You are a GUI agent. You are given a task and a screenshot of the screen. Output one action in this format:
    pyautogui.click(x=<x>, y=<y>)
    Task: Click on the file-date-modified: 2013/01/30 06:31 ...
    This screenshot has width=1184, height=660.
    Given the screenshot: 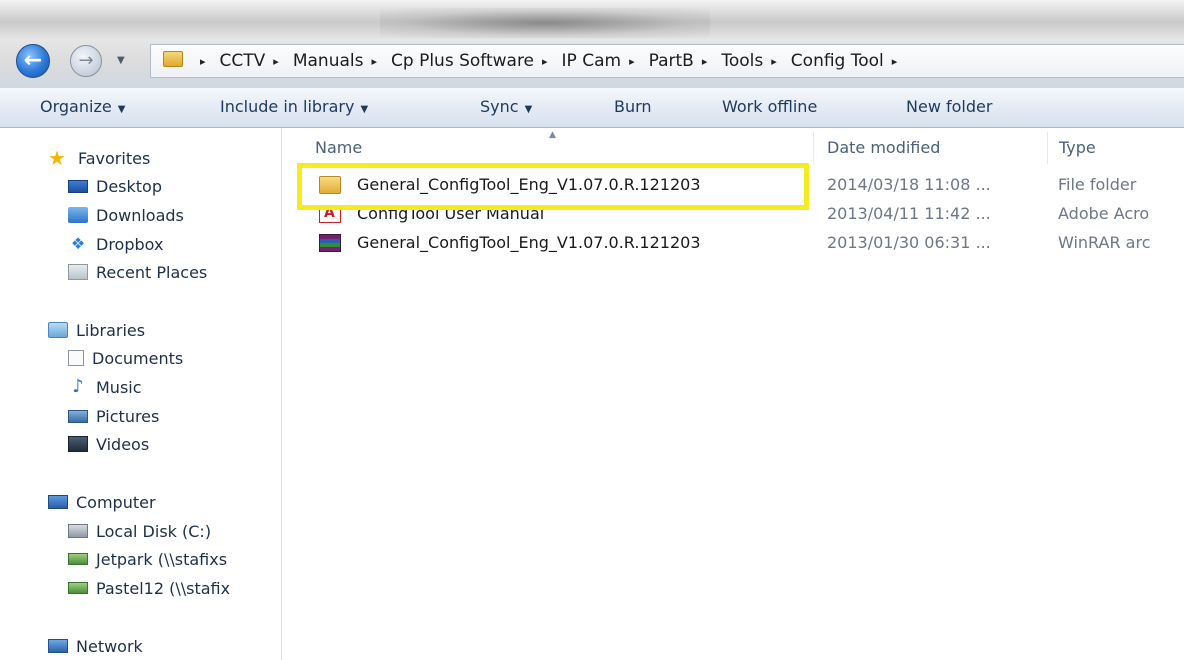 What is the action you would take?
    pyautogui.click(x=909, y=242)
    